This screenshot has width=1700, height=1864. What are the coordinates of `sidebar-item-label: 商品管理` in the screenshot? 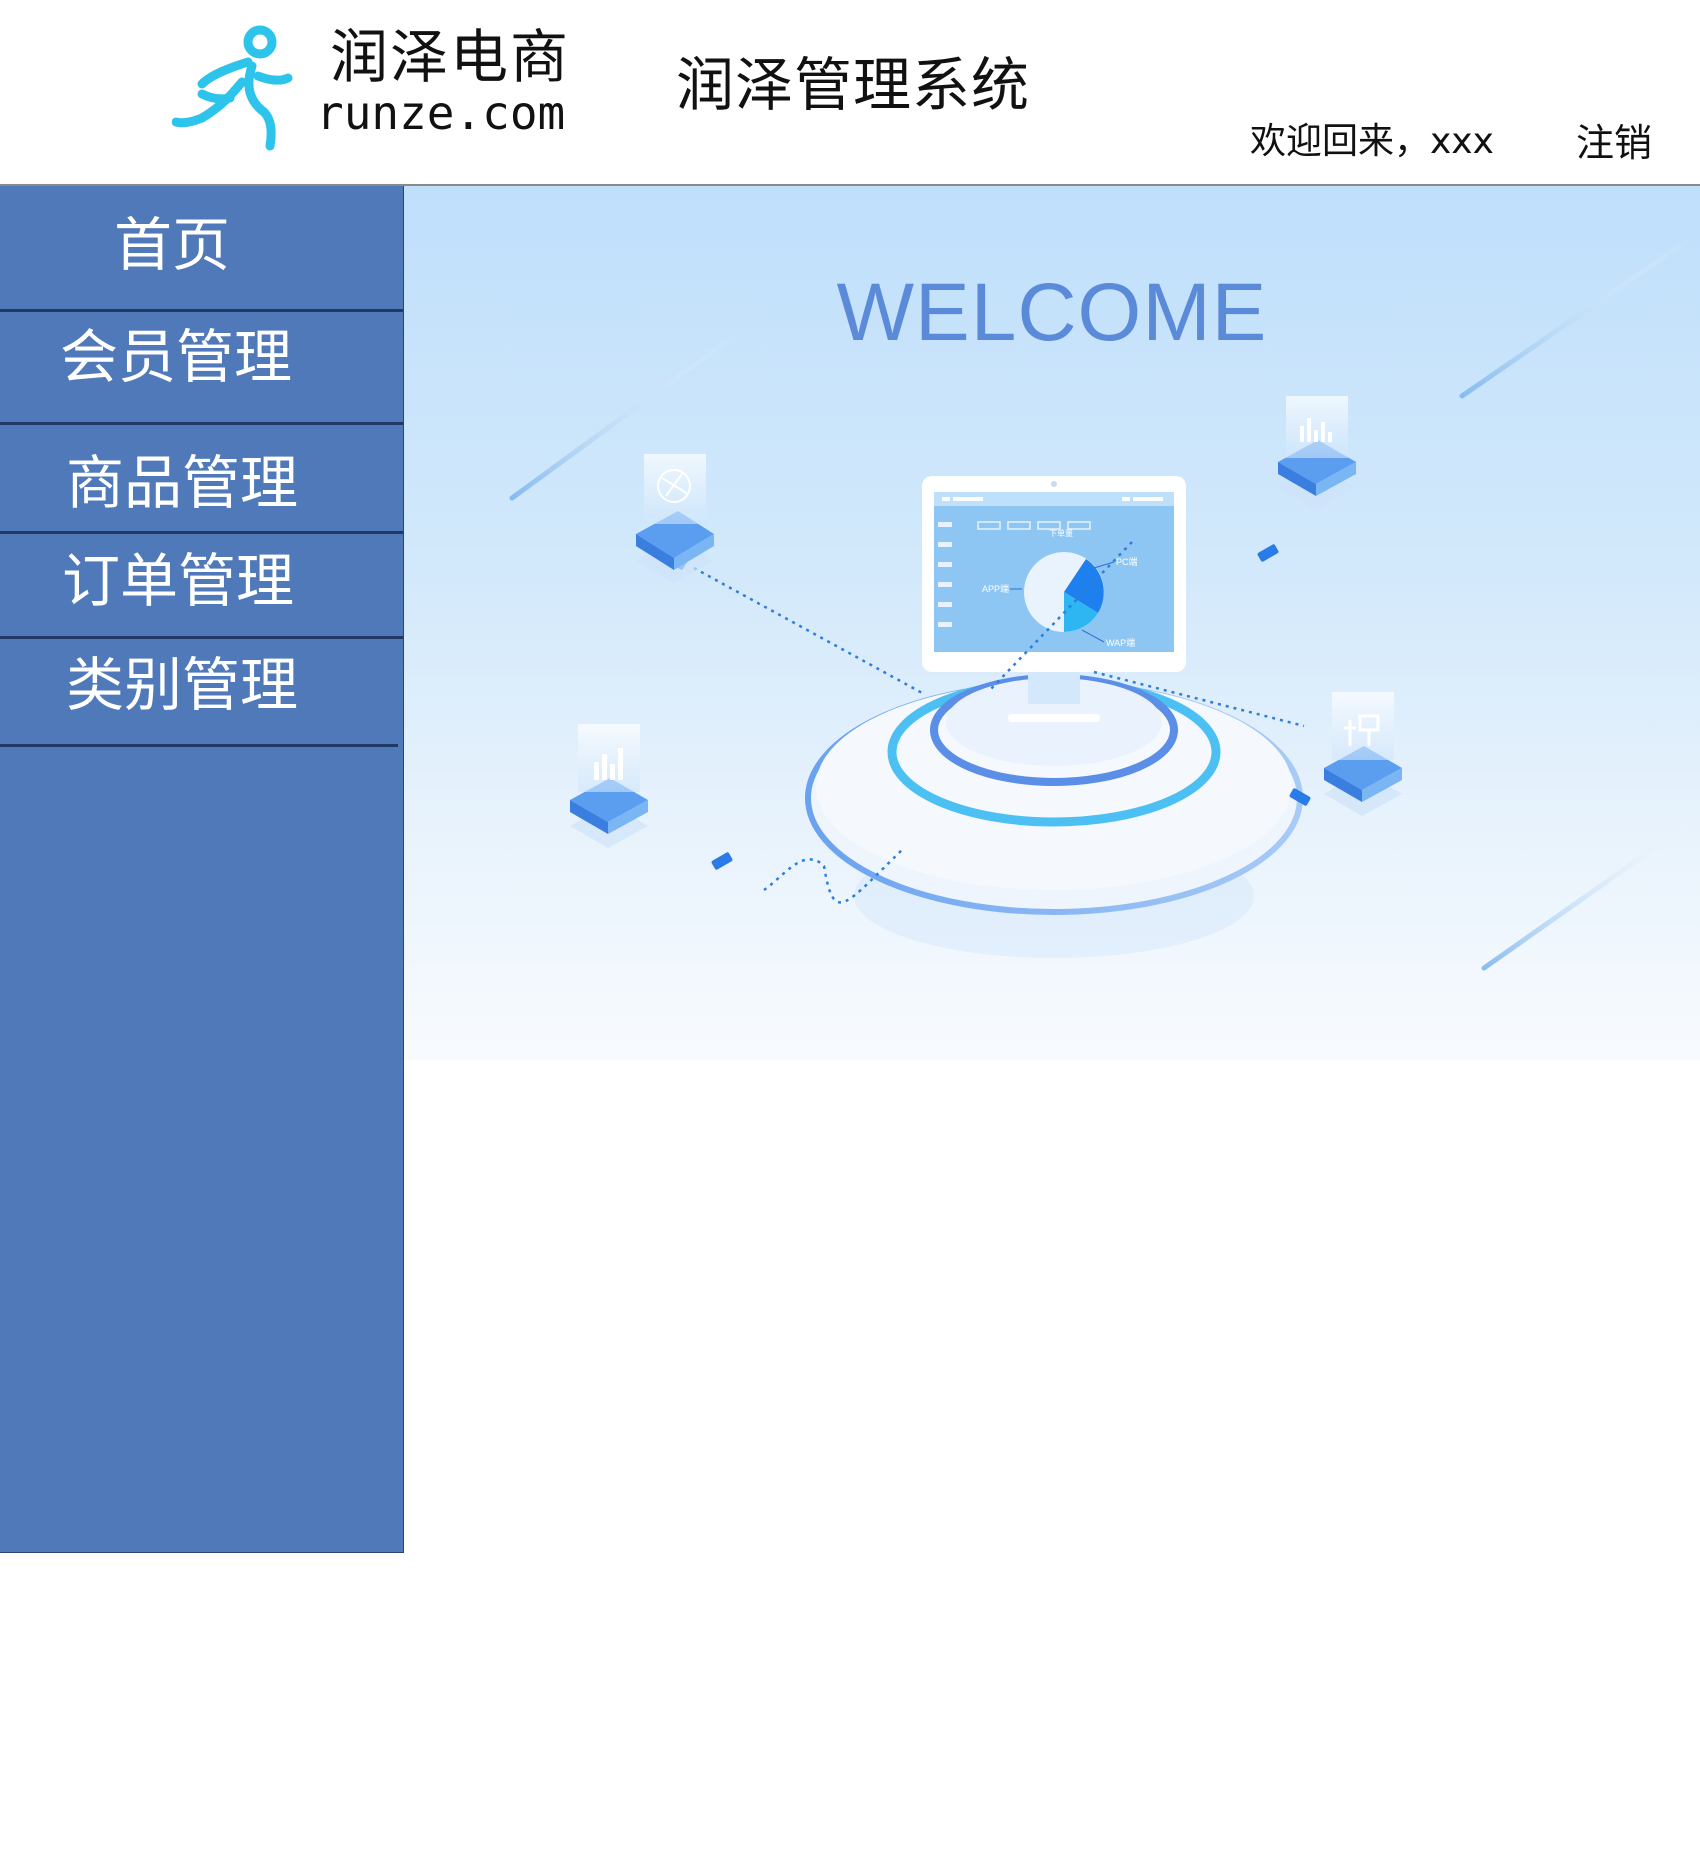 It's located at (182, 483).